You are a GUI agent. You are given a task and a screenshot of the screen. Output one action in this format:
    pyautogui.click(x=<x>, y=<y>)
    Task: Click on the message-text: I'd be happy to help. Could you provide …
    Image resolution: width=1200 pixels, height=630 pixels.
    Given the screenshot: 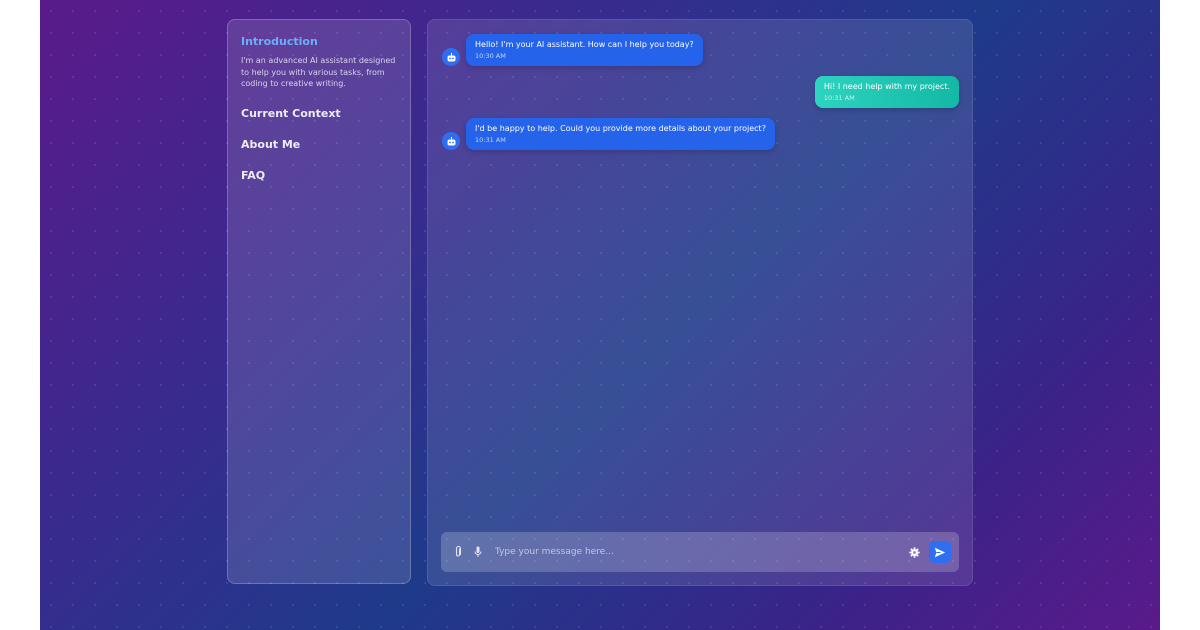 What is the action you would take?
    pyautogui.click(x=620, y=128)
    